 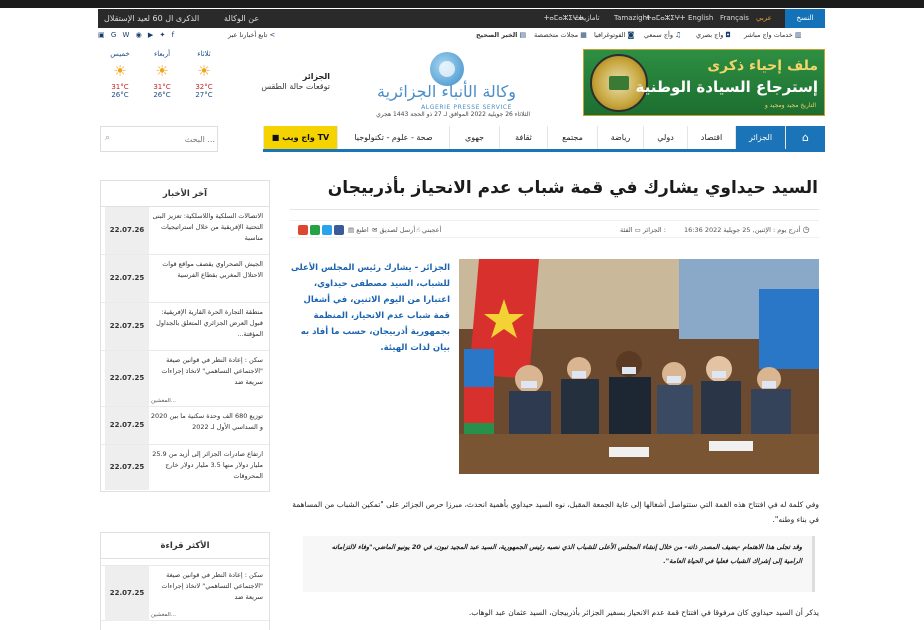 I want to click on send-to-friend-link: ✉ أرسل لصديق, so click(x=393, y=230).